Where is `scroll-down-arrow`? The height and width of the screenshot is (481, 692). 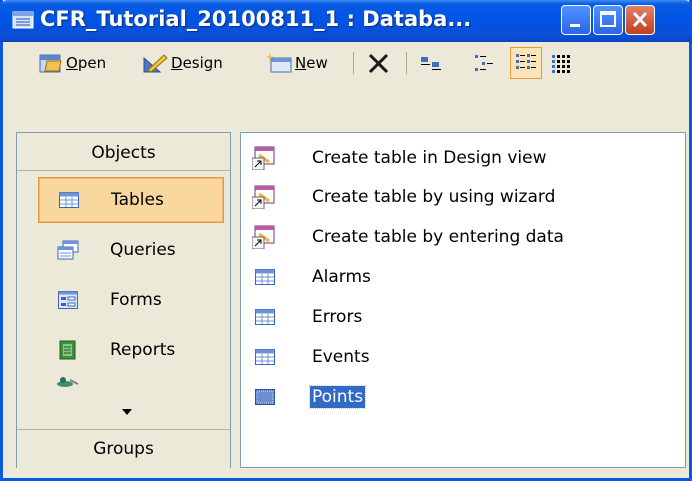 scroll-down-arrow is located at coordinates (127, 410).